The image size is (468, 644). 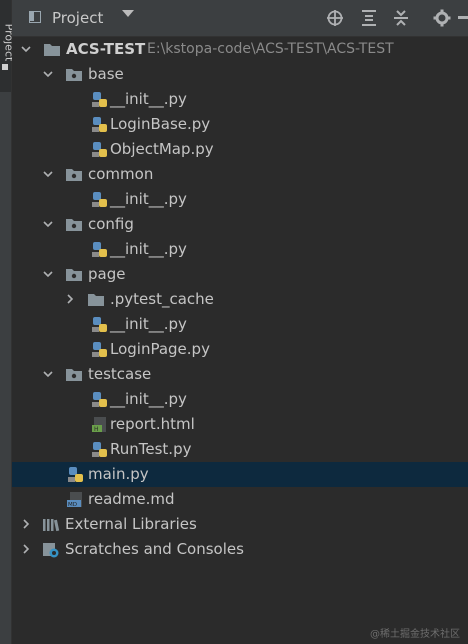 I want to click on external-libraries-label: External Libraries, so click(x=131, y=524).